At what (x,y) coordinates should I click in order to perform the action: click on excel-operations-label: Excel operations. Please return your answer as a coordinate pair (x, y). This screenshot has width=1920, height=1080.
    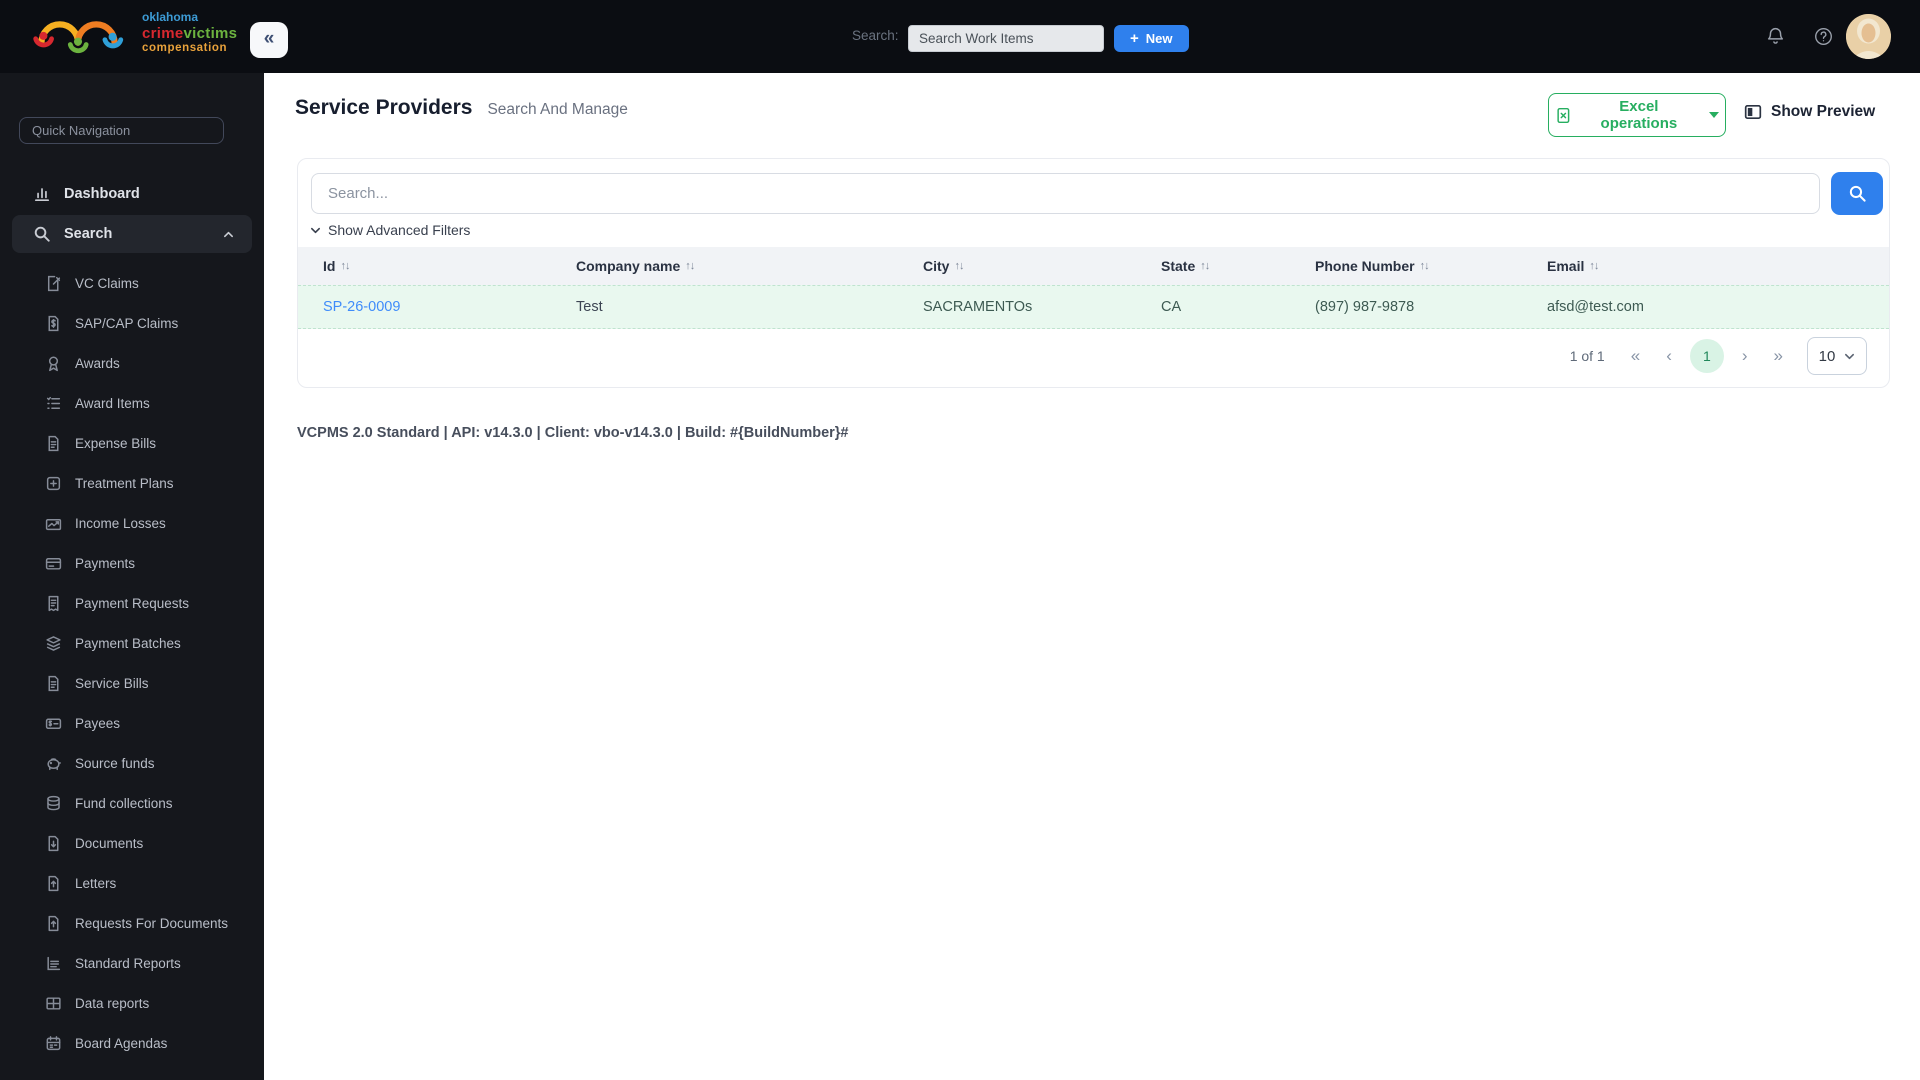
    Looking at the image, I should click on (1639, 115).